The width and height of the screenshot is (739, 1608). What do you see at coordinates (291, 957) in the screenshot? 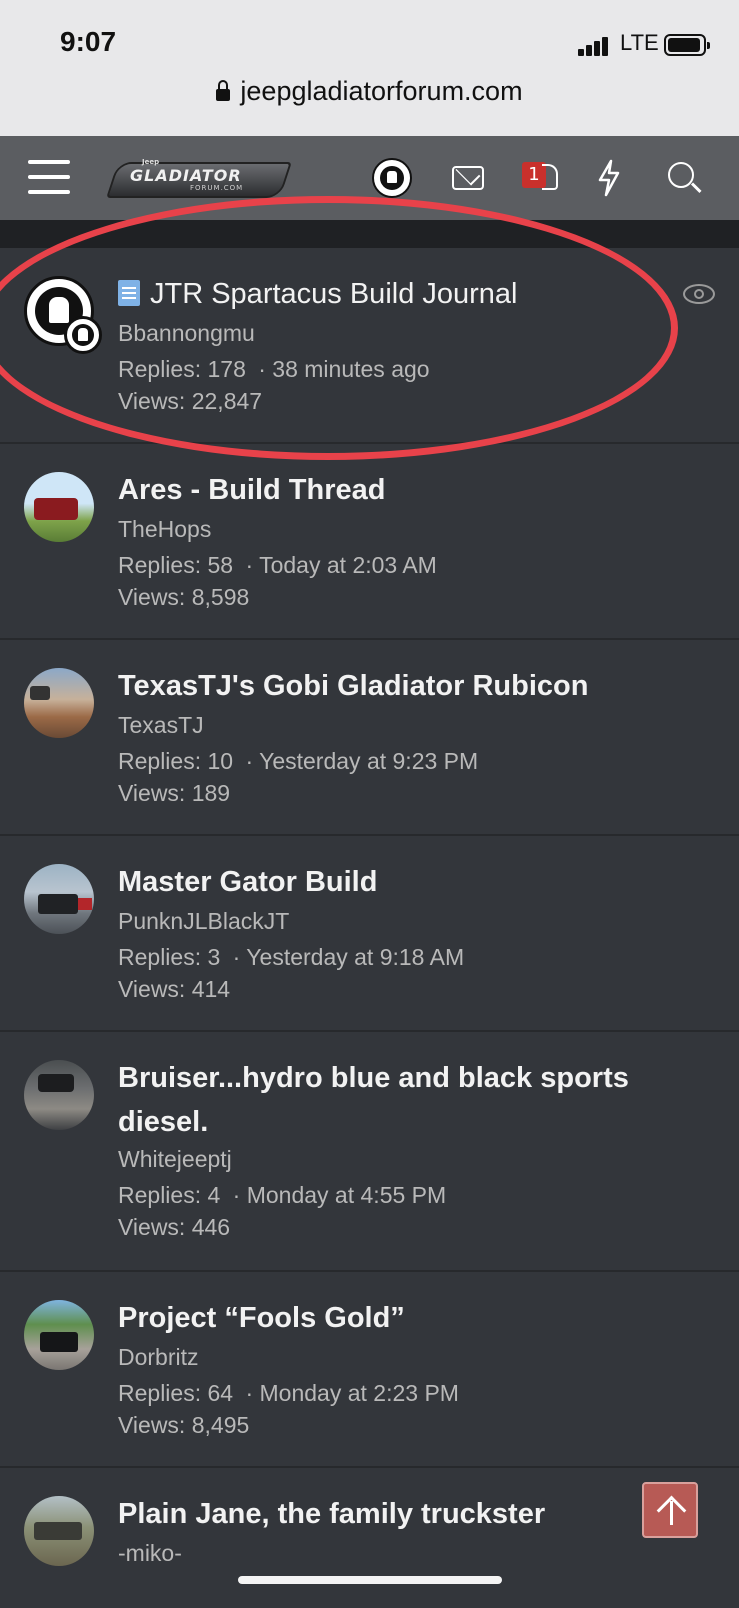
I see `thread-meta: Replies: 3 · Yesterday at 9:18 AM` at bounding box center [291, 957].